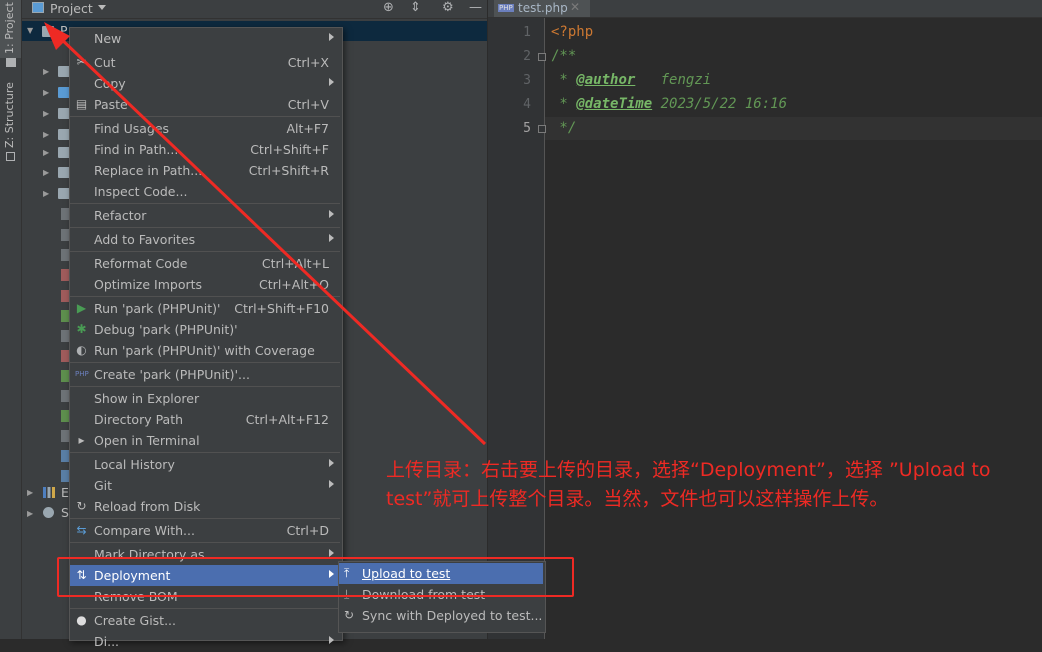  What do you see at coordinates (315, 577) in the screenshot?
I see `annotation-highlight-box` at bounding box center [315, 577].